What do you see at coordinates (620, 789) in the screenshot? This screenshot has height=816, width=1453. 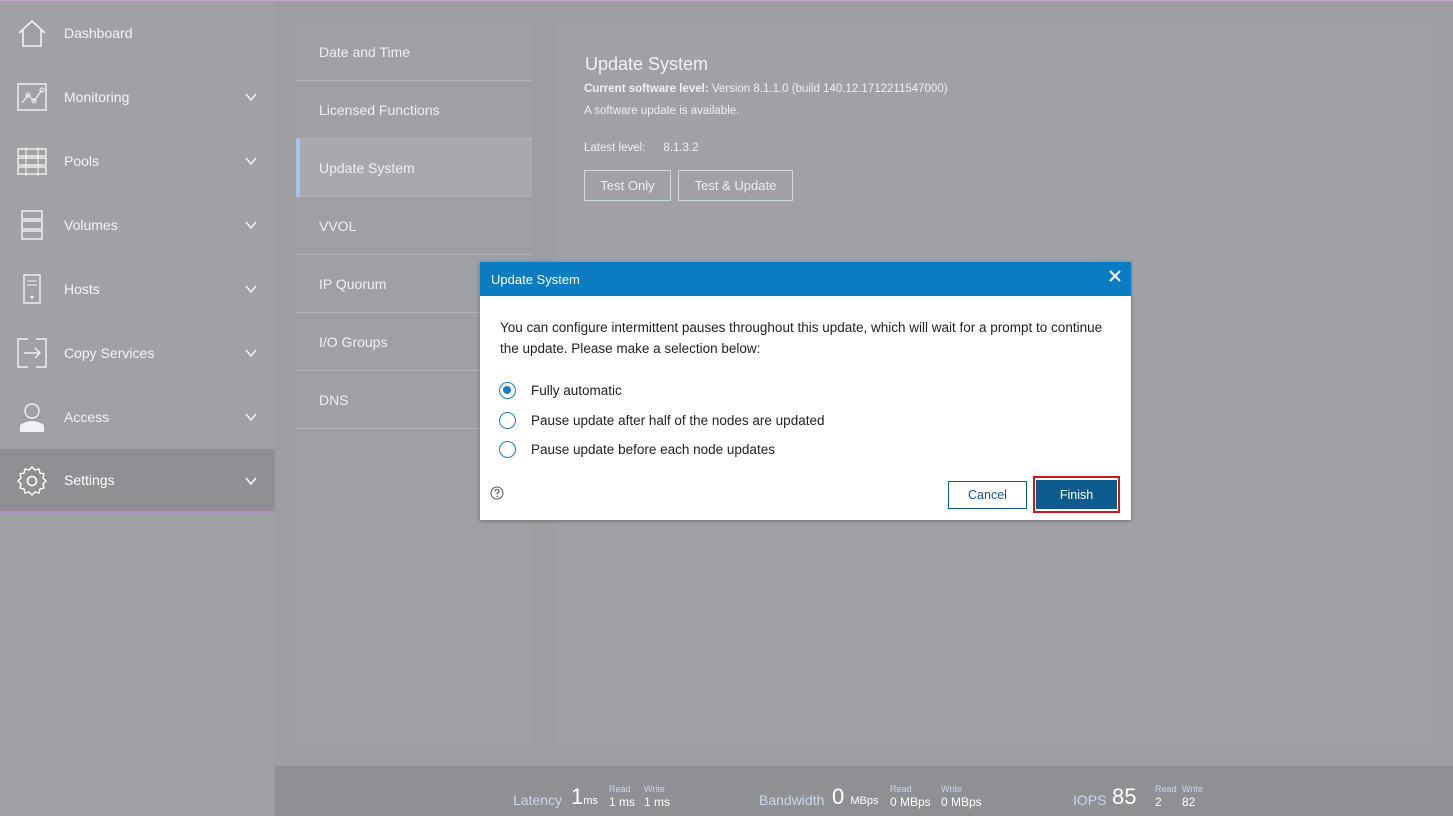 I see `latency-read-head: Read` at bounding box center [620, 789].